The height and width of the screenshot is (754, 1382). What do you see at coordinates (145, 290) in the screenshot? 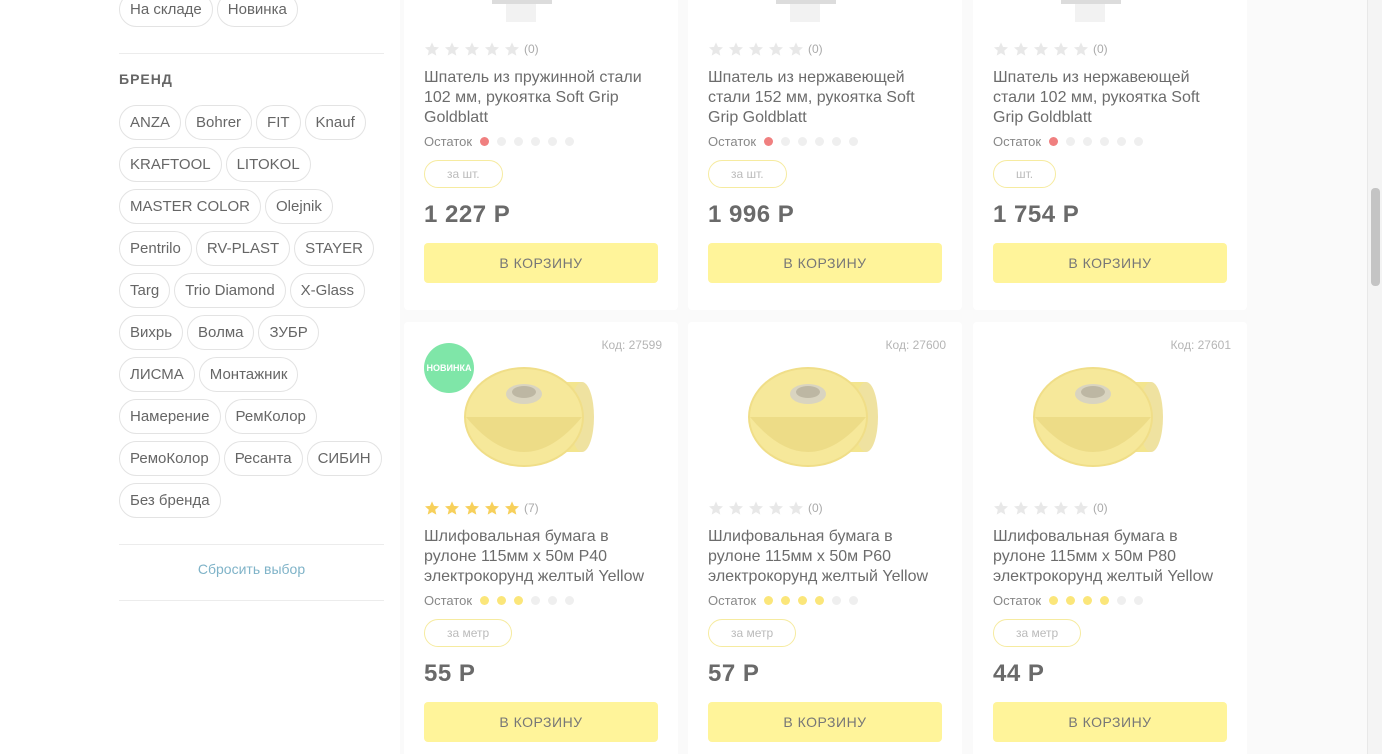
I see `brand-chip: Targ` at bounding box center [145, 290].